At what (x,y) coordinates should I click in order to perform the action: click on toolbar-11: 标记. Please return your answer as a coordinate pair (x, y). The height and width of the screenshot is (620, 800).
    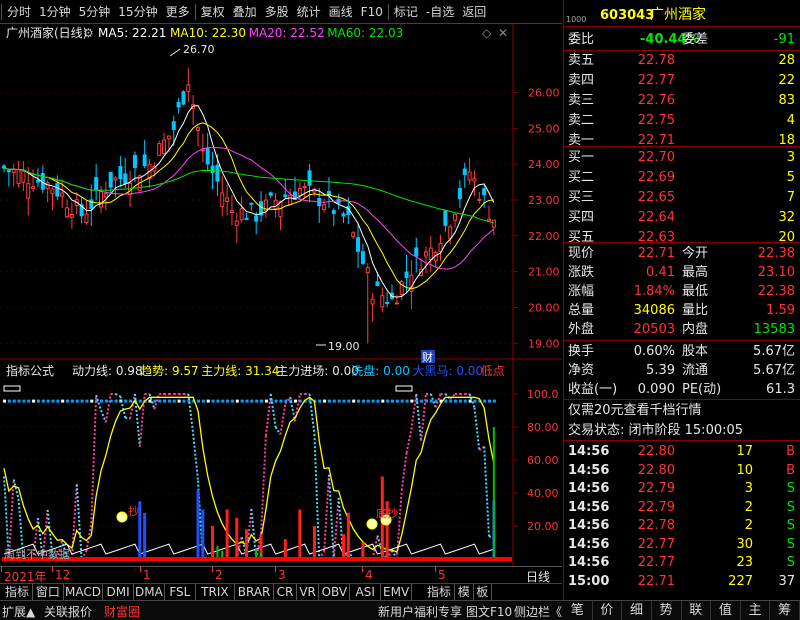
    Looking at the image, I should click on (406, 12).